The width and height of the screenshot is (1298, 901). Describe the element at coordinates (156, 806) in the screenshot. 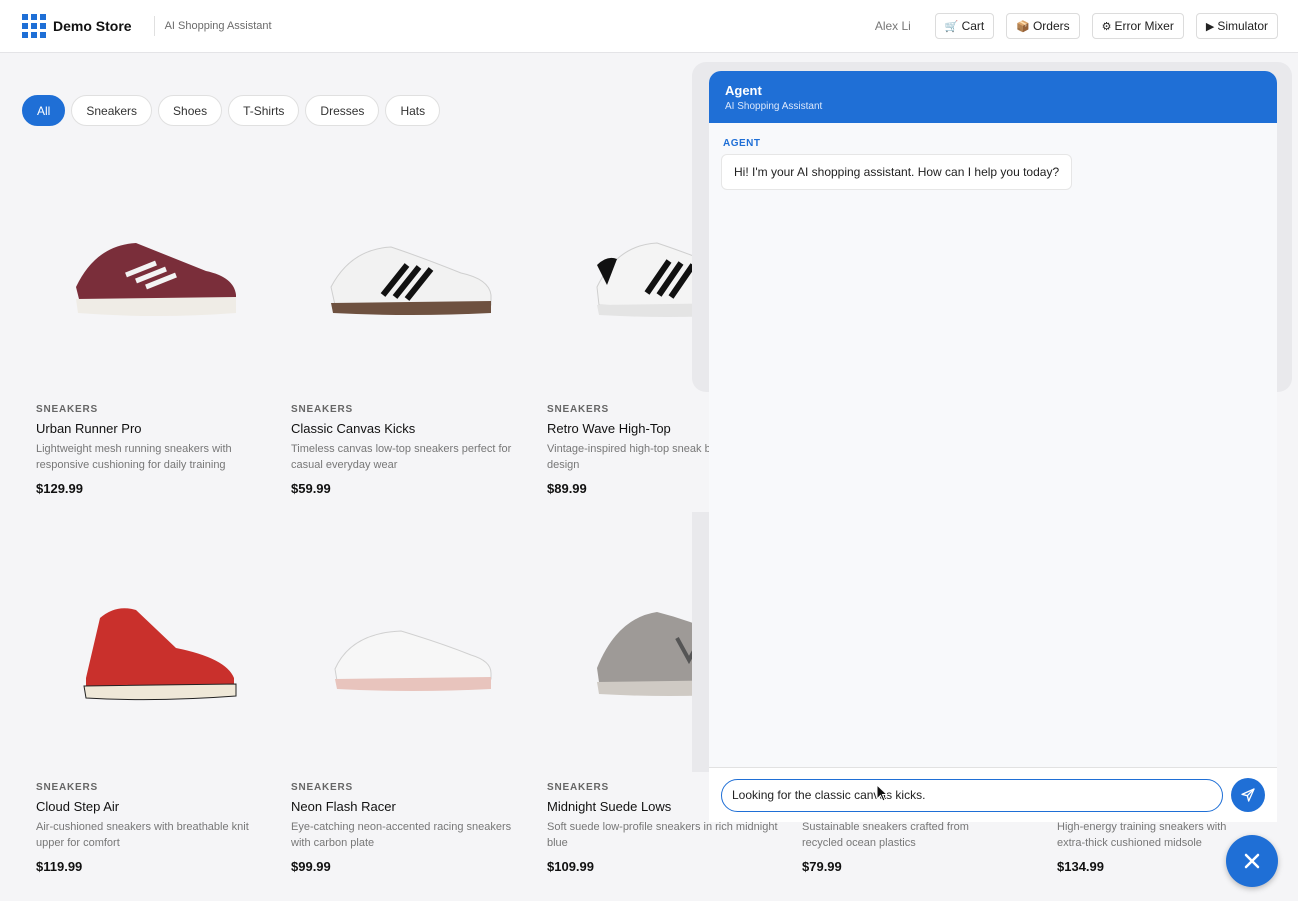

I see `product-name: Cloud Step Air` at that location.